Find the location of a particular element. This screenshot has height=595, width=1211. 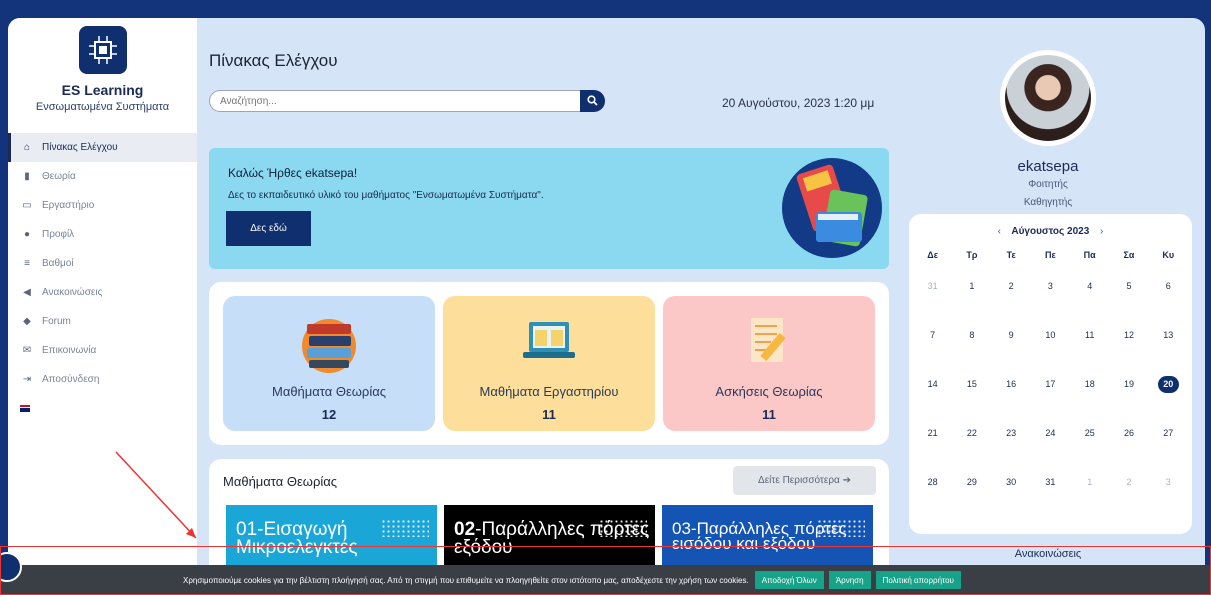

see-more-button: Δείτε Περισσότερα ➔ is located at coordinates (804, 480).